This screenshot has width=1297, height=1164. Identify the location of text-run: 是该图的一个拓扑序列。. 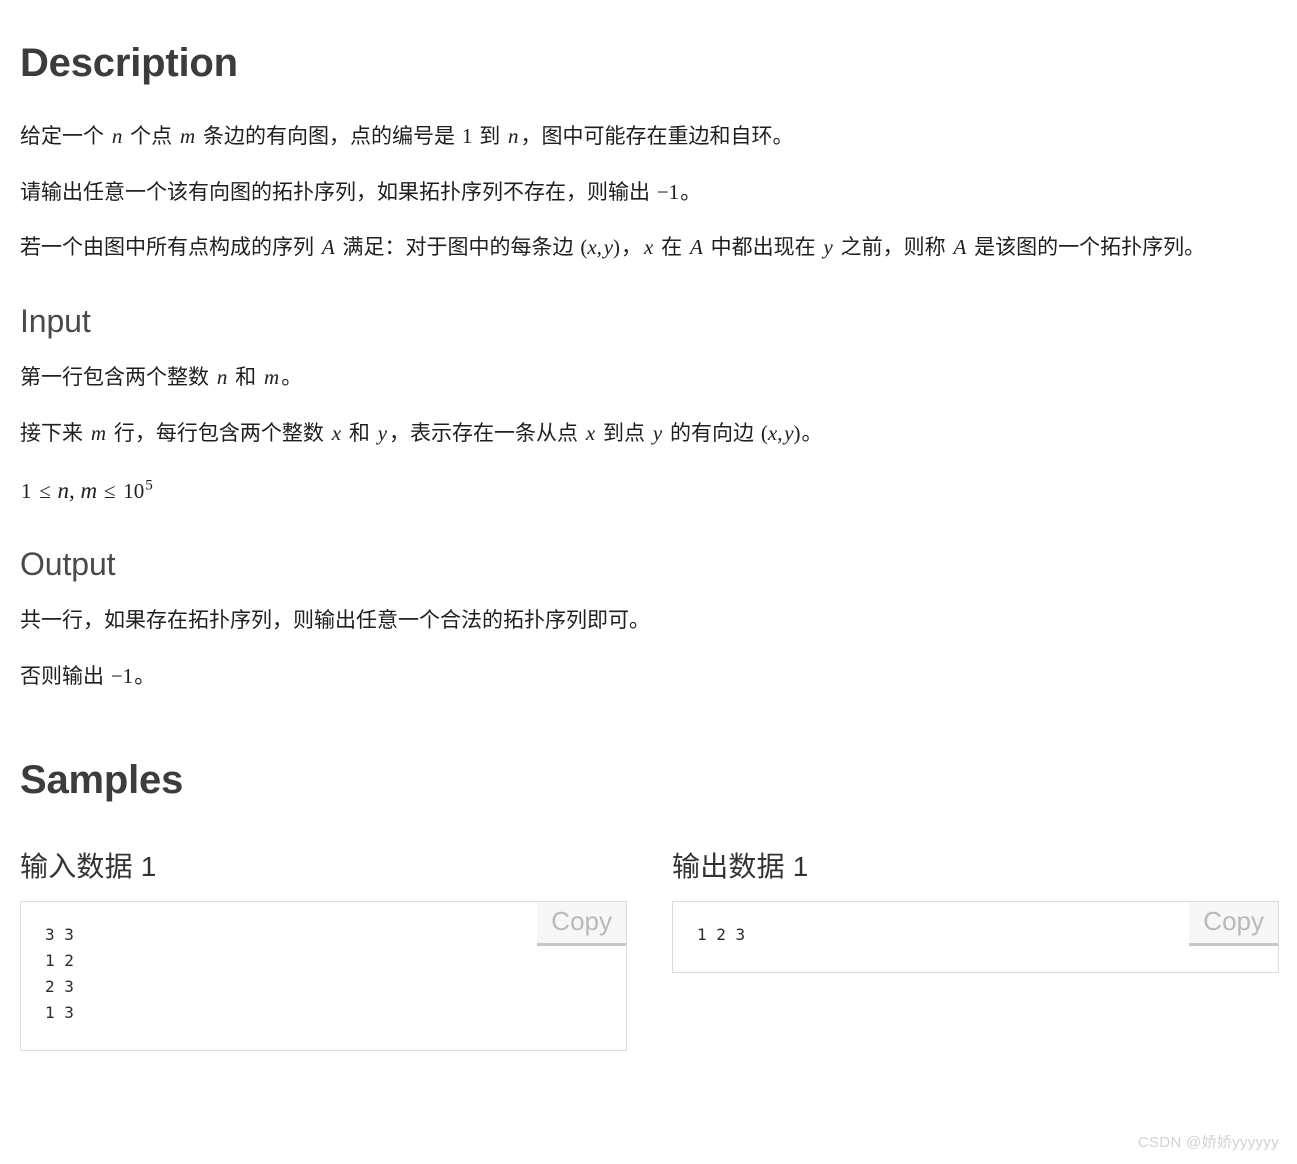
(1087, 248).